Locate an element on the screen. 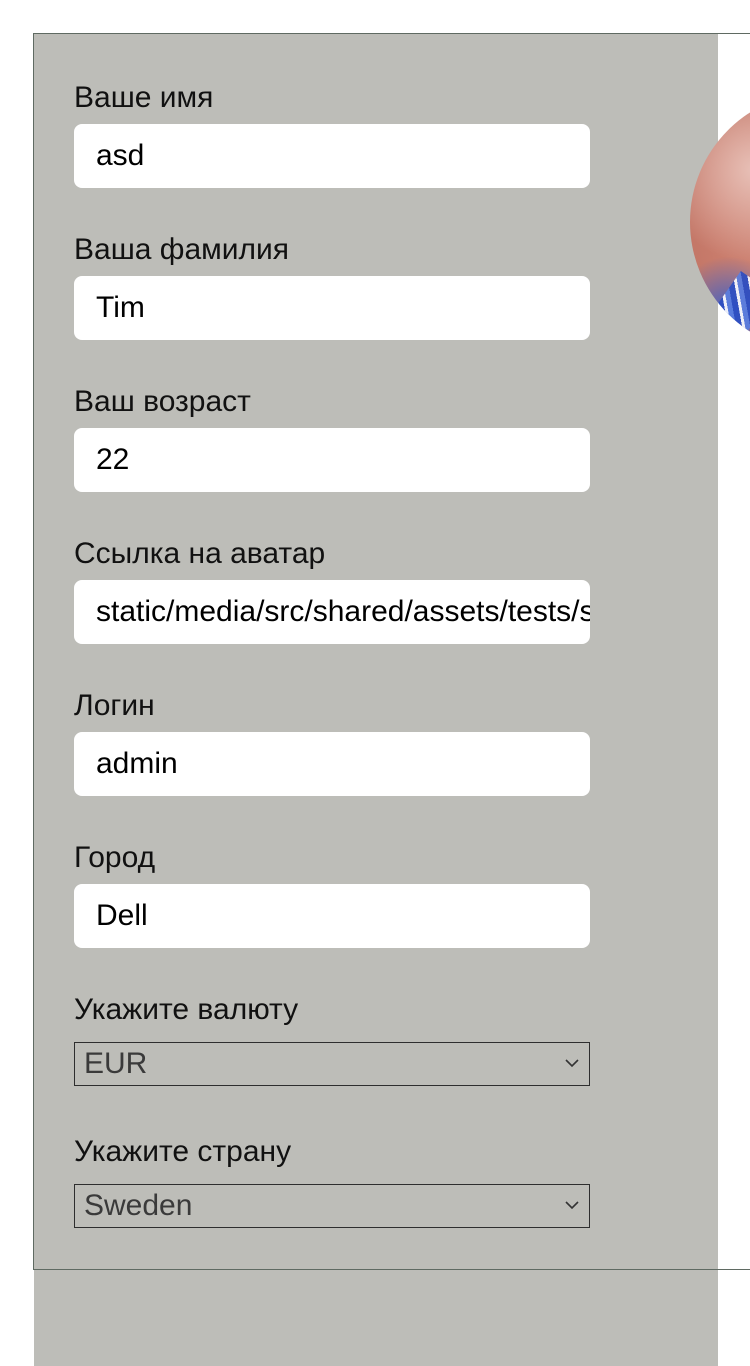 The image size is (750, 1366). last-name-field: Ваша фамилия is located at coordinates (332, 286).